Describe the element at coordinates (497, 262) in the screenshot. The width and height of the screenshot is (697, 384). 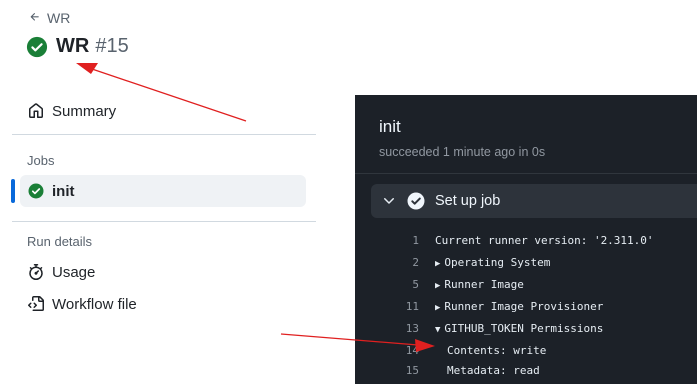
I see `line-text: Operating System` at that location.